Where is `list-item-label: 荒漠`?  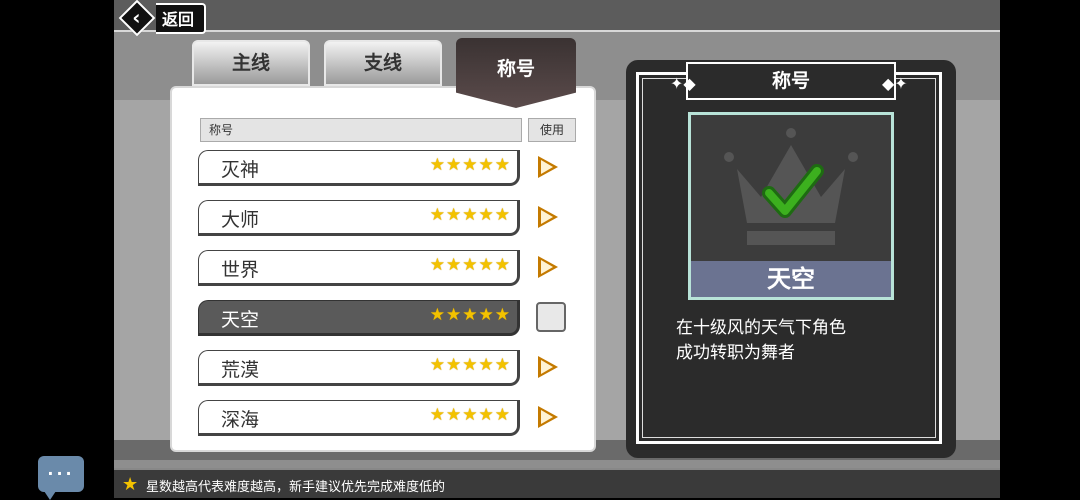 list-item-label: 荒漠 is located at coordinates (240, 370).